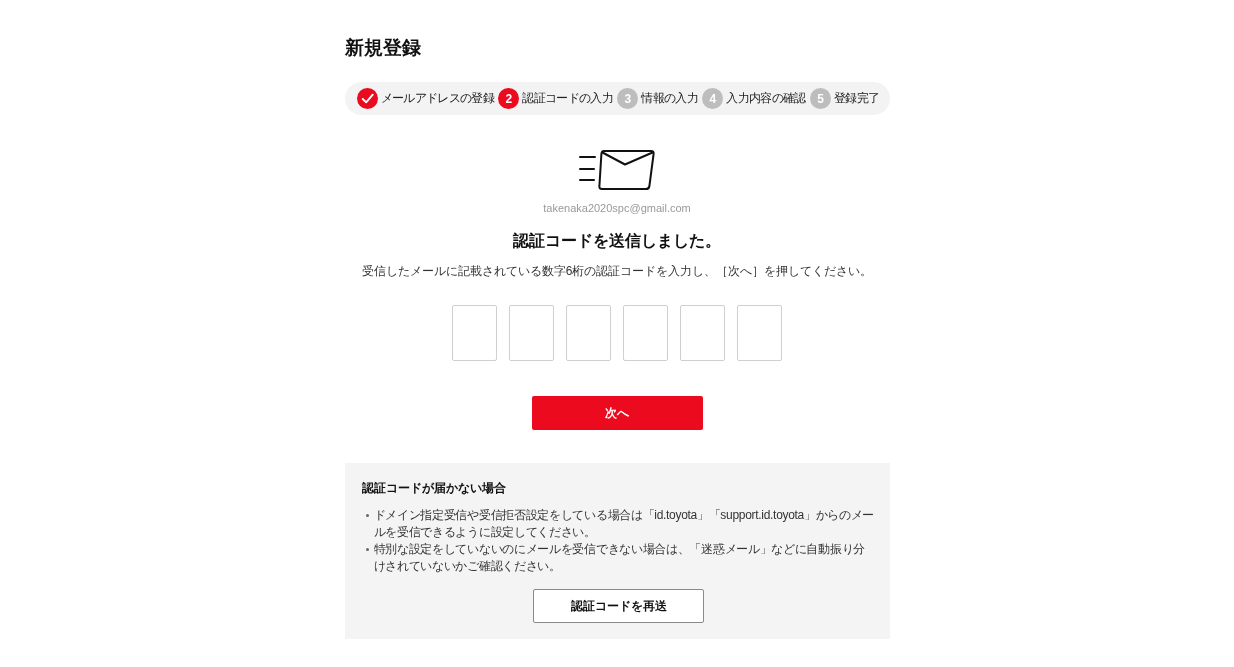 The width and height of the screenshot is (1234, 667). What do you see at coordinates (766, 98) in the screenshot?
I see `step-label: 入力内容の確認` at bounding box center [766, 98].